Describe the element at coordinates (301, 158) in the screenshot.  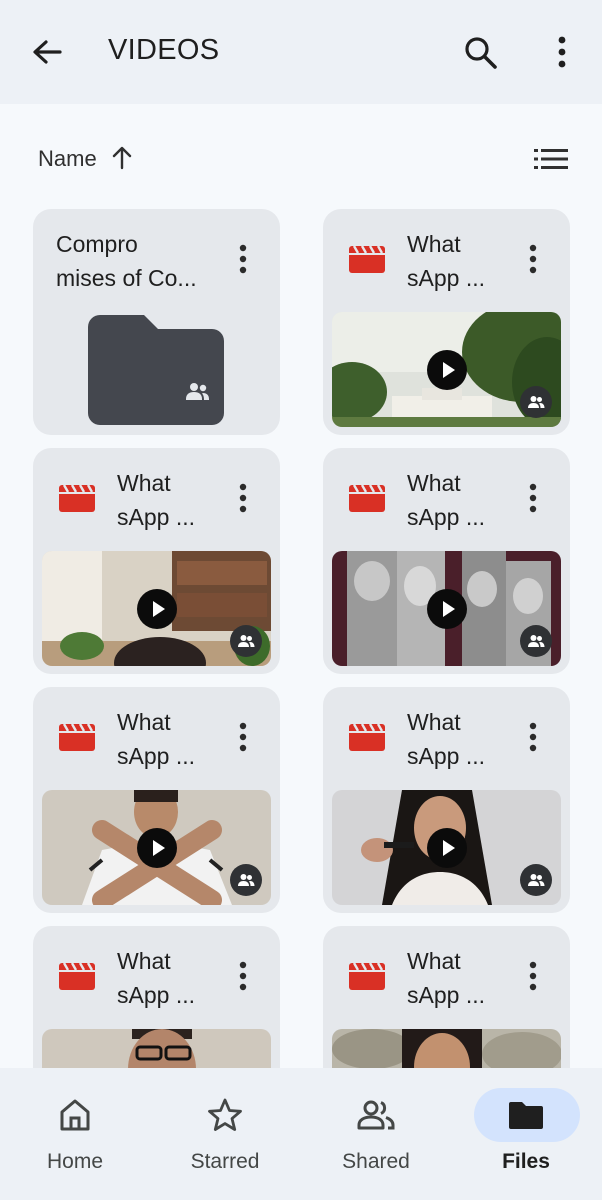
I see `sort-bar: Name` at that location.